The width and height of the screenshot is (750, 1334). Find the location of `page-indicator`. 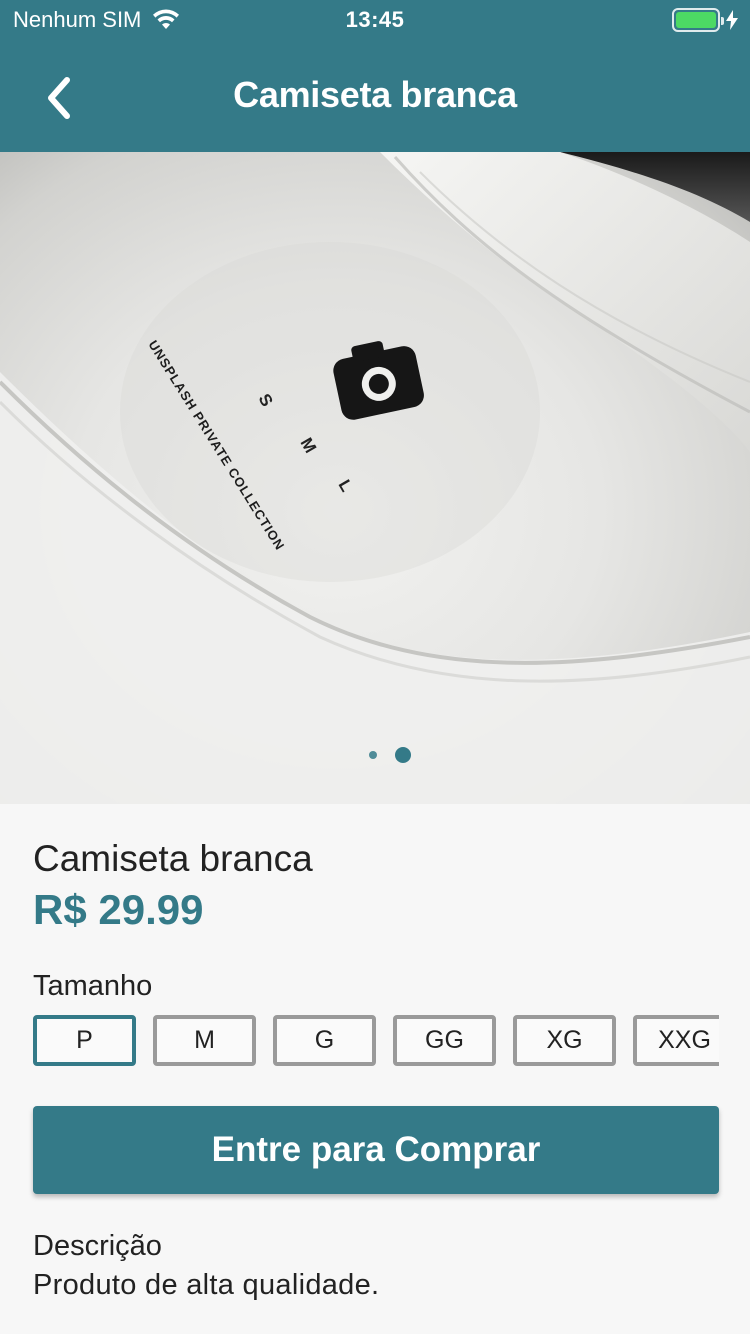

page-indicator is located at coordinates (382, 755).